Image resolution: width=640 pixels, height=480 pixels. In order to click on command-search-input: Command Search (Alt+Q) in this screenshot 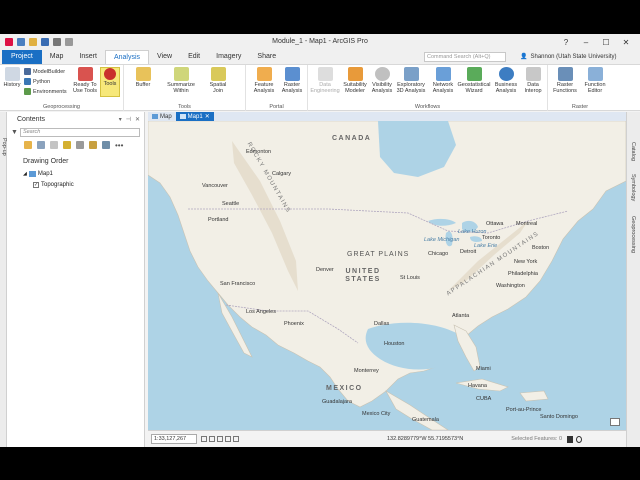, I will do `click(465, 57)`.